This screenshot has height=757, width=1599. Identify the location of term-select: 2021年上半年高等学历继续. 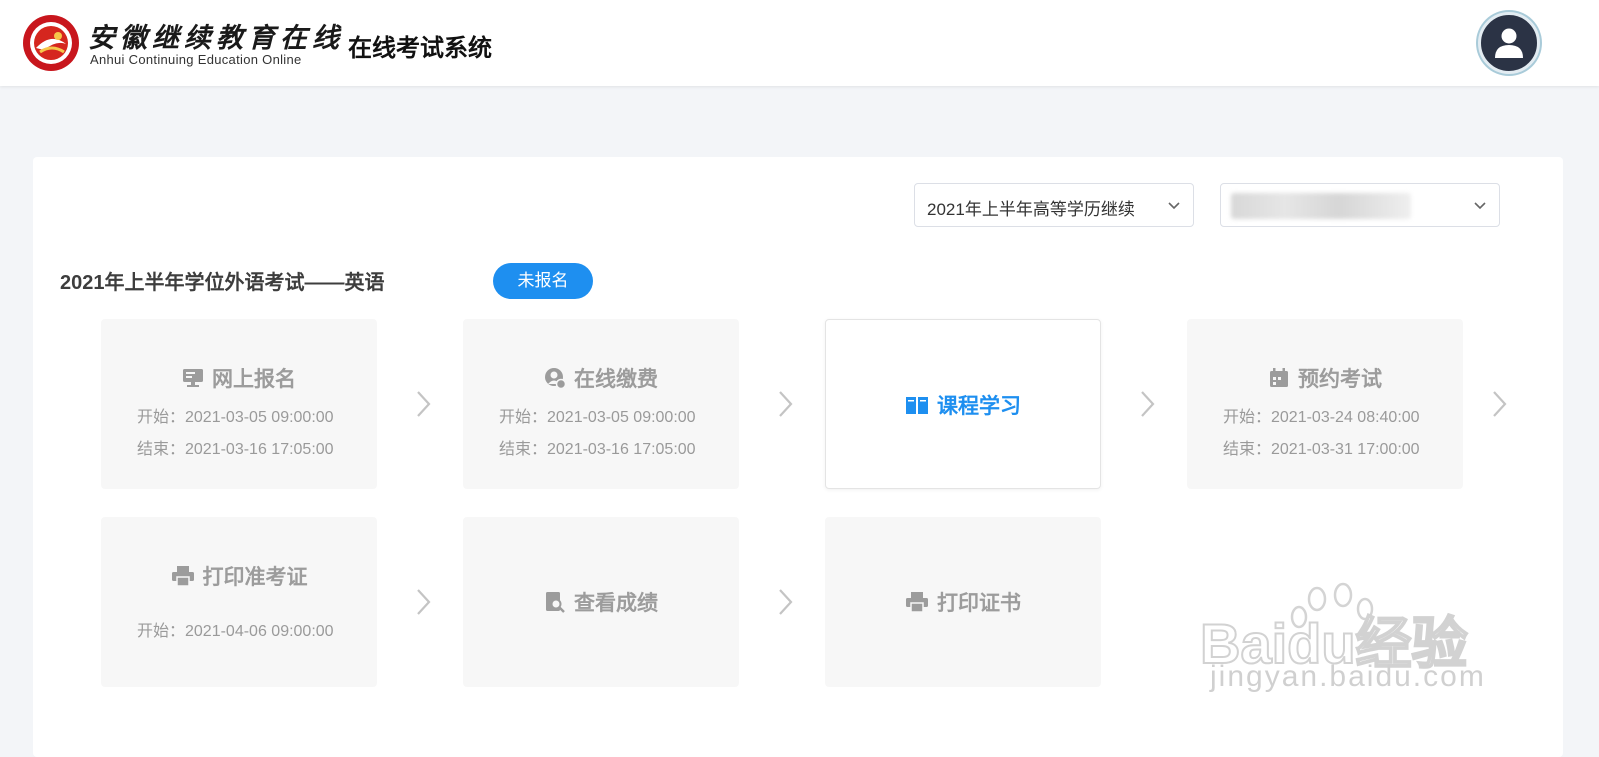
(1054, 205).